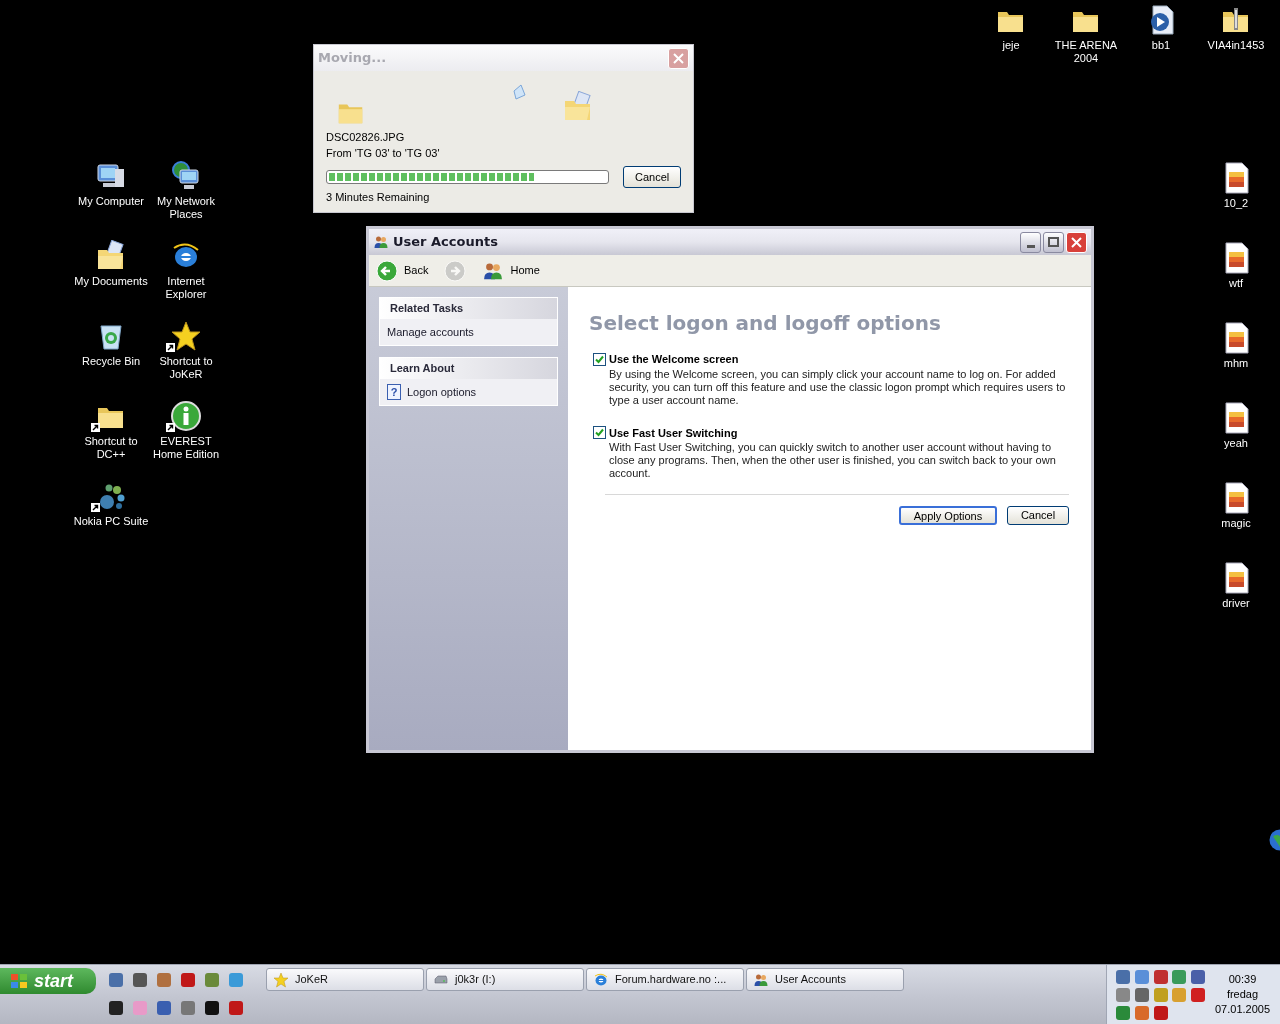 This screenshot has height=1024, width=1280. Describe the element at coordinates (601, 979) in the screenshot. I see `browser-icon` at that location.